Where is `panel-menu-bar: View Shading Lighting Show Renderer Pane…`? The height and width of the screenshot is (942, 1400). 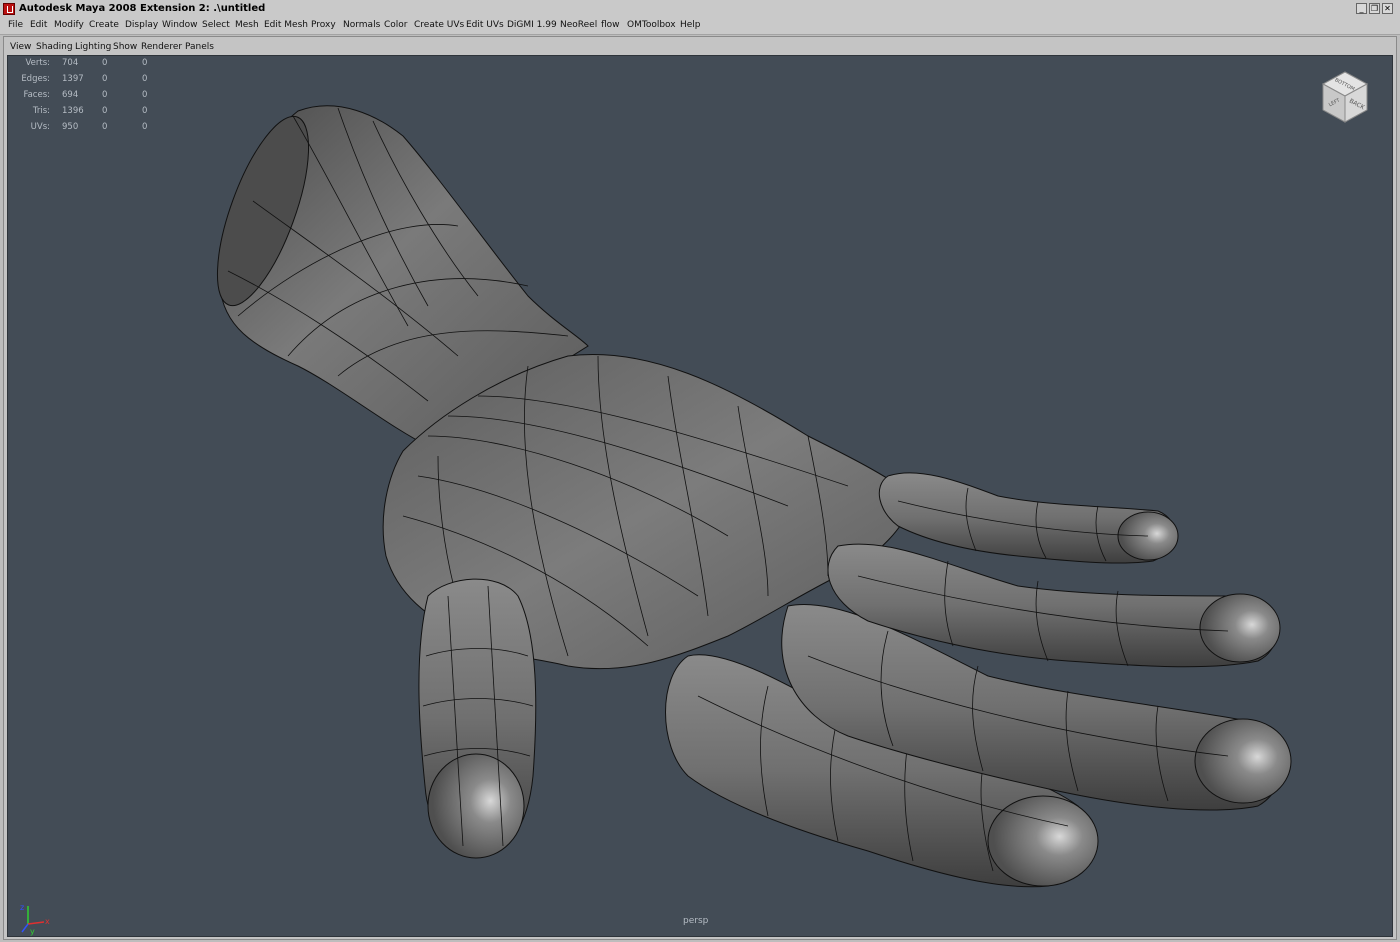 panel-menu-bar: View Shading Lighting Show Renderer Pane… is located at coordinates (700, 46).